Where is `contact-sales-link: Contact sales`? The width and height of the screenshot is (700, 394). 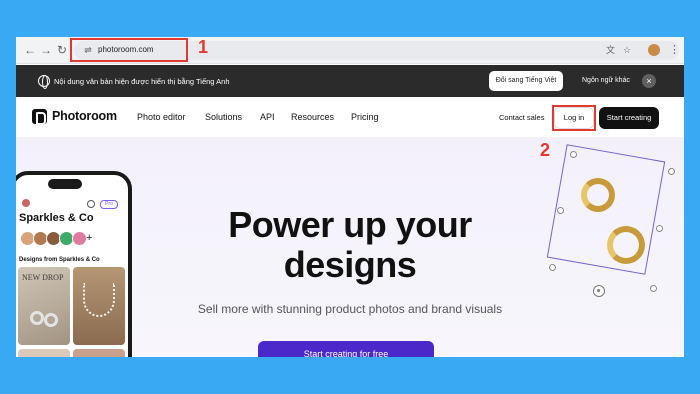 contact-sales-link: Contact sales is located at coordinates (521, 117).